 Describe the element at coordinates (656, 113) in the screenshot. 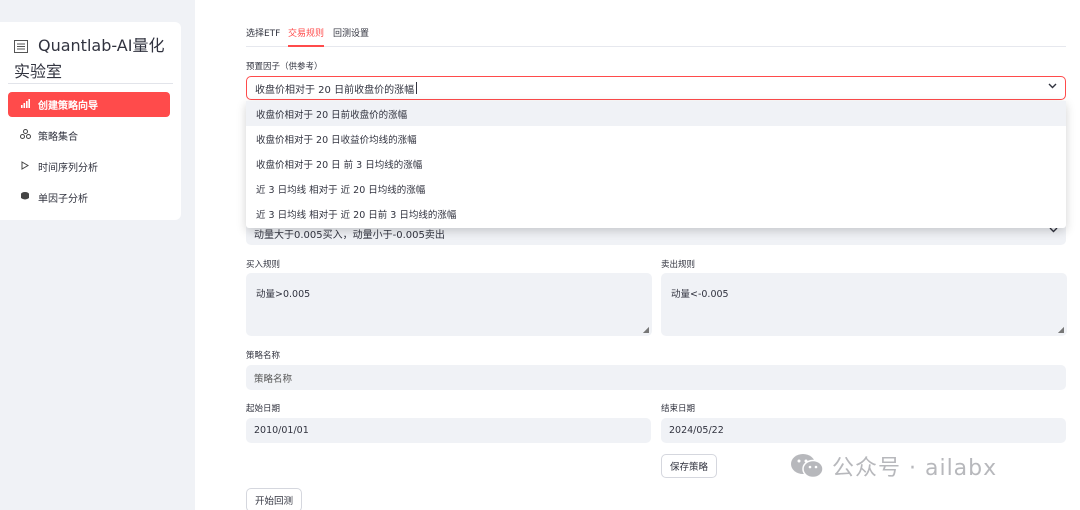

I see `dropdown-option: 收盘价相对于 20 日前收盘价的涨幅` at that location.